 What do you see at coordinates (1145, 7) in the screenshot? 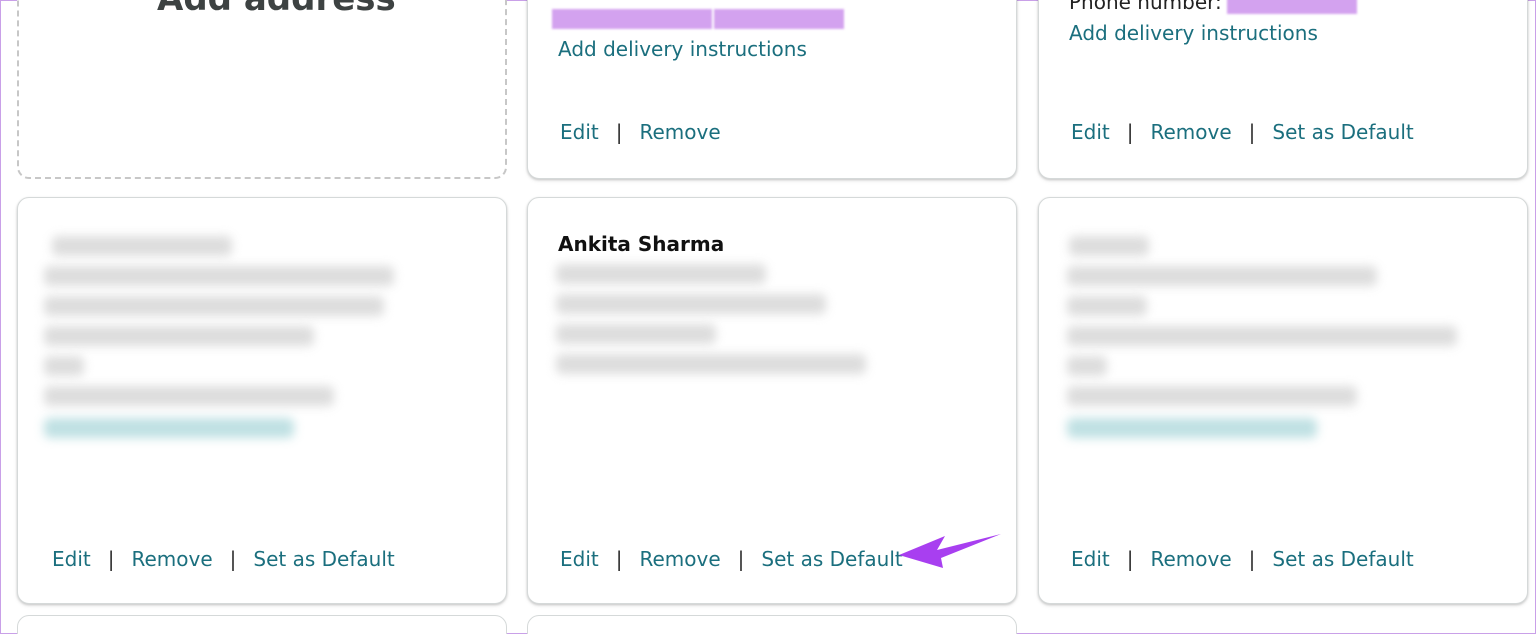
I see `phone-label: Phone number:` at bounding box center [1145, 7].